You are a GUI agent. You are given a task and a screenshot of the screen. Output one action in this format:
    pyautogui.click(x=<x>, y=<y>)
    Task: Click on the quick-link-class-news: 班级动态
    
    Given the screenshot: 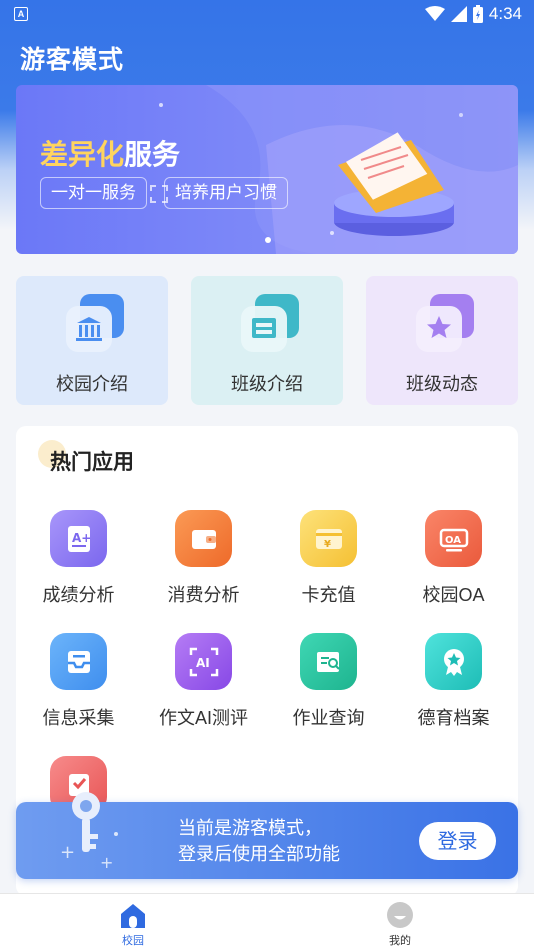 What is the action you would take?
    pyautogui.click(x=442, y=340)
    